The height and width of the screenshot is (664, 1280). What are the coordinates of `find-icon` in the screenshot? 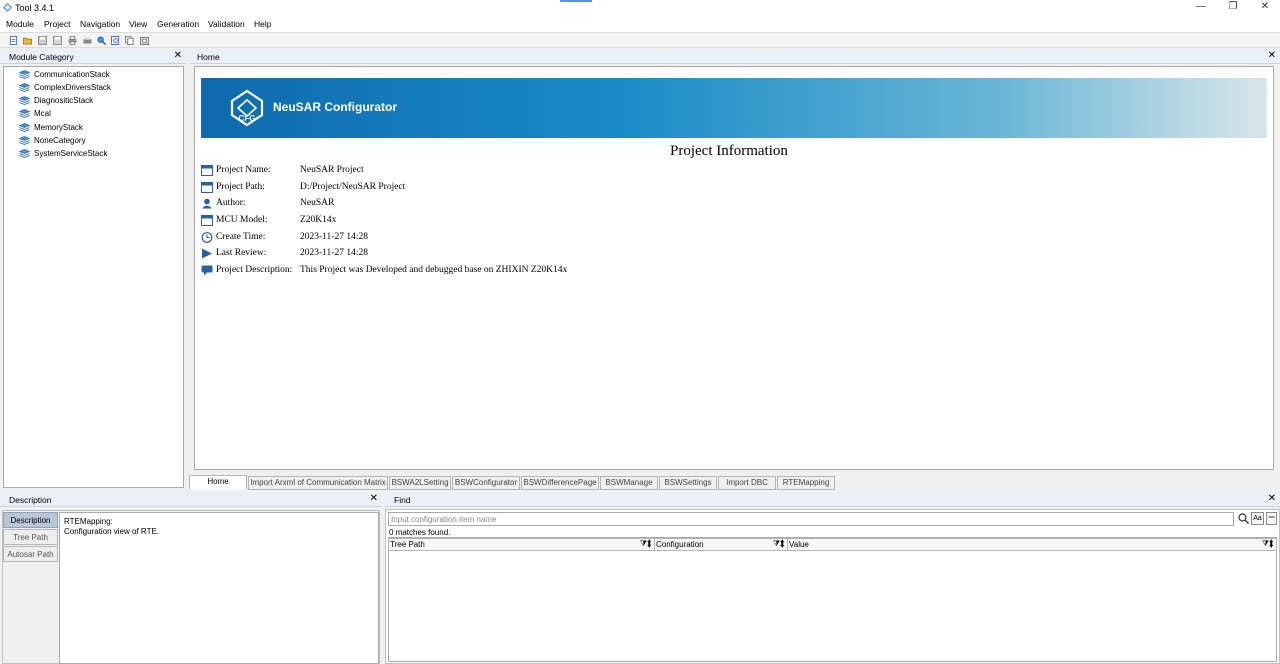 It's located at (115, 40).